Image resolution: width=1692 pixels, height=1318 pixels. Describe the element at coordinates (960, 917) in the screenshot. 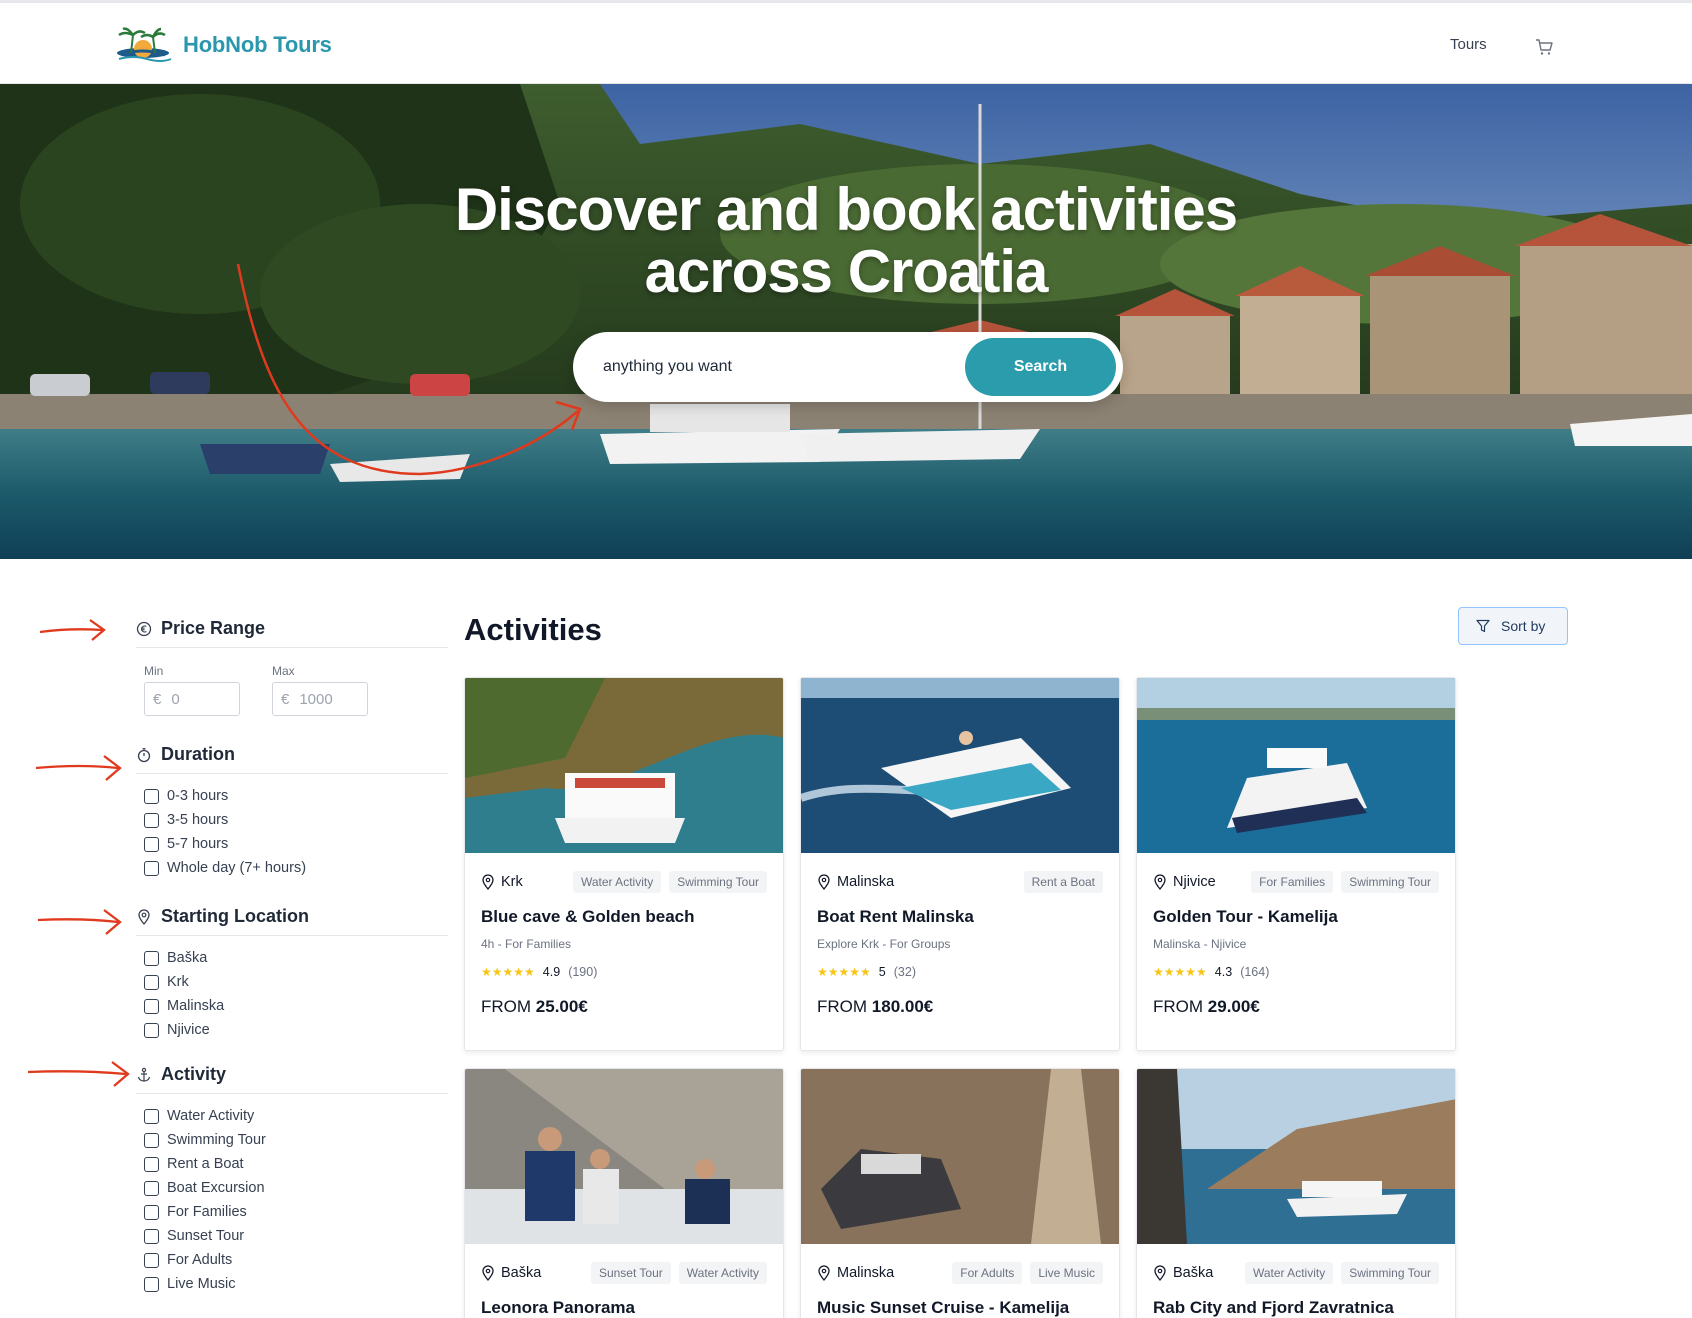

I see `card-title: Boat Rent Malinska` at that location.